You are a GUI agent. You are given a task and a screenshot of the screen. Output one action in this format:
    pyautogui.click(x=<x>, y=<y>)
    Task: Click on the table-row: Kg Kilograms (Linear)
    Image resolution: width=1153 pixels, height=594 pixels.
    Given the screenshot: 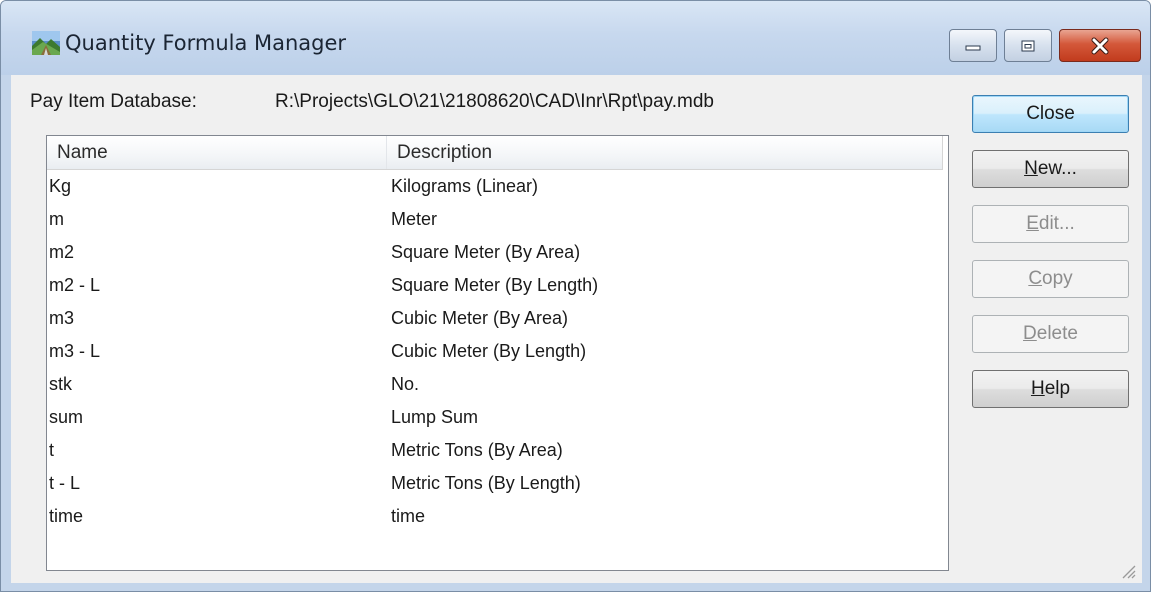 What is the action you would take?
    pyautogui.click(x=497, y=186)
    